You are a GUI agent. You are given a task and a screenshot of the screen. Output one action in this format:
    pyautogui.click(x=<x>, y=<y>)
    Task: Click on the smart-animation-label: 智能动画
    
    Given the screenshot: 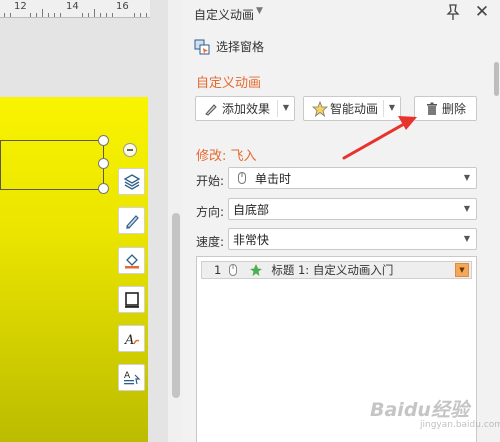 What is the action you would take?
    pyautogui.click(x=354, y=109)
    